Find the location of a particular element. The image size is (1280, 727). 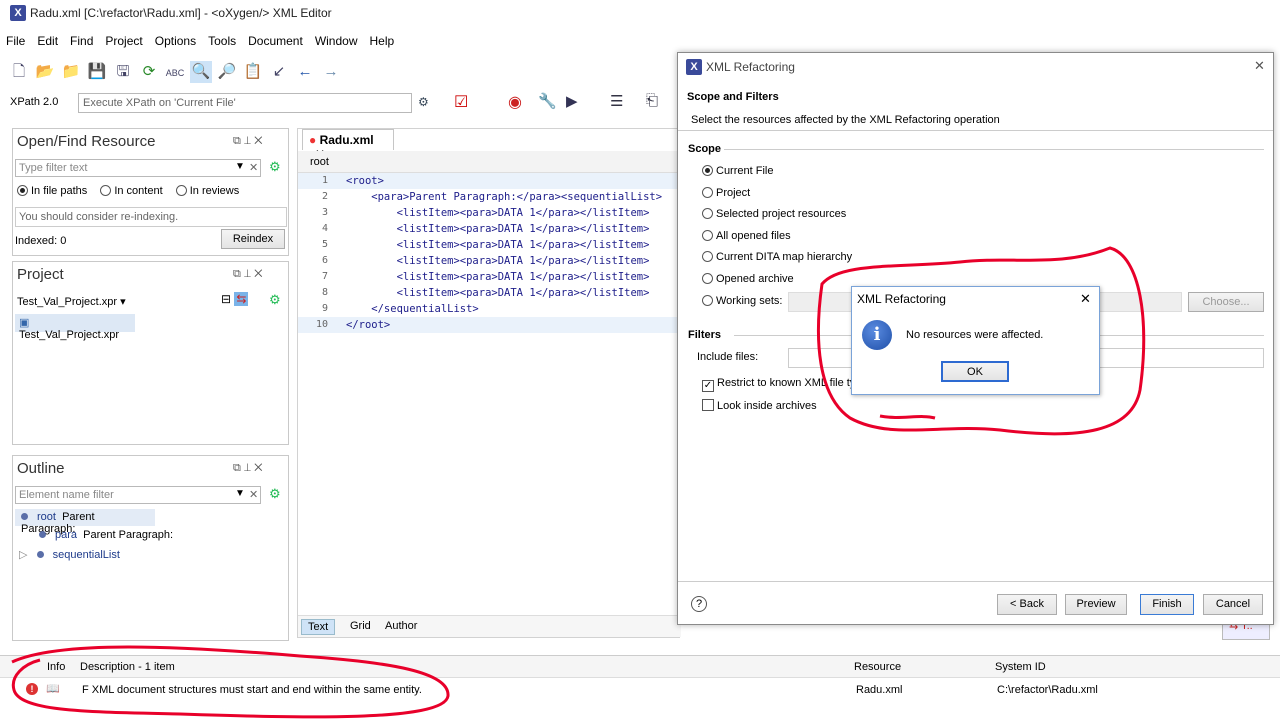

annotation-circle-problem is located at coordinates (230, 682).